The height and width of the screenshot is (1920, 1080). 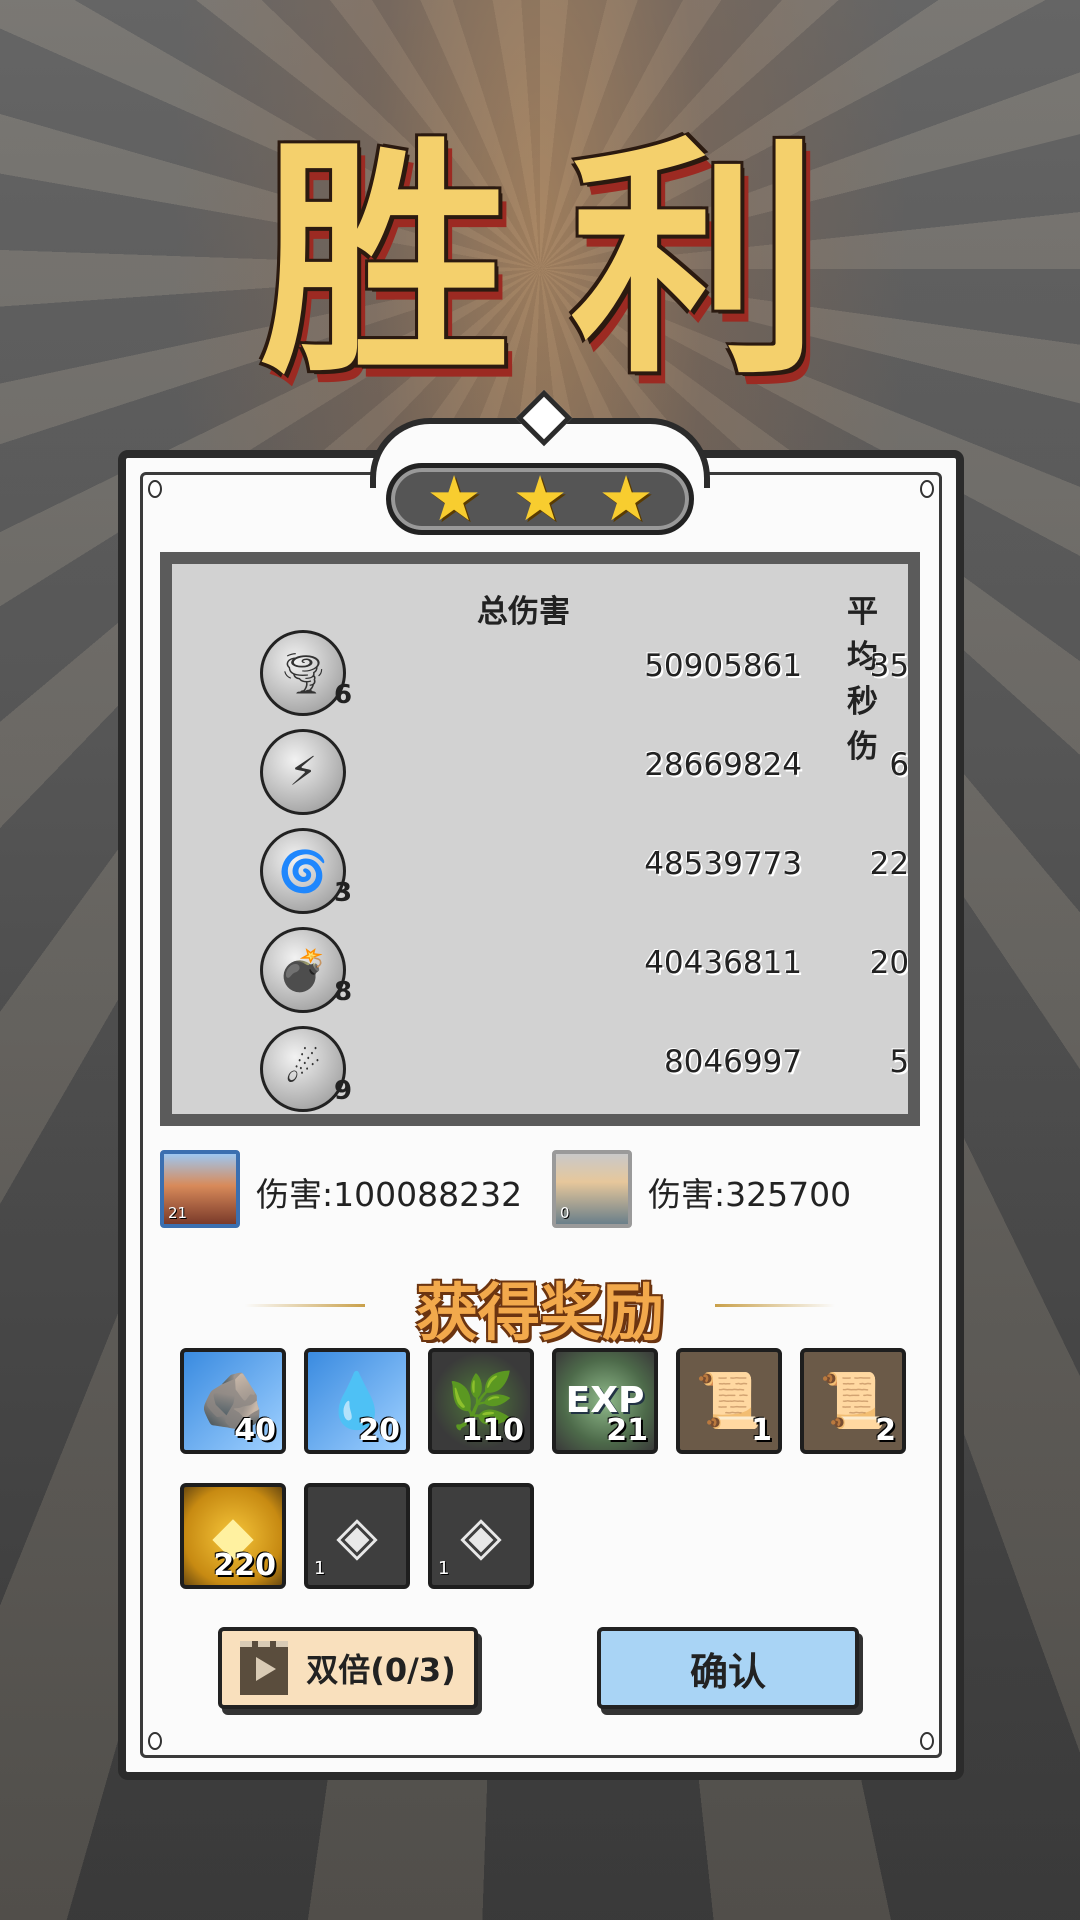 I want to click on hero-portrait-avatar: 0, so click(x=592, y=1189).